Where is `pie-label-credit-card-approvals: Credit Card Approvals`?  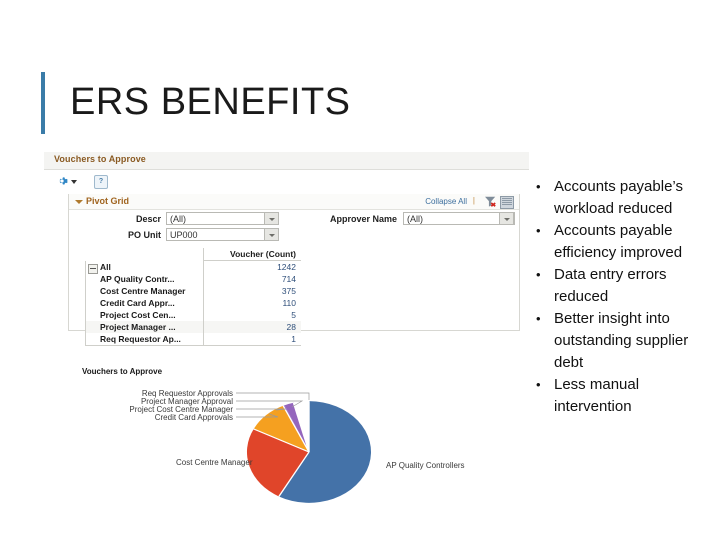 pie-label-credit-card-approvals: Credit Card Approvals is located at coordinates (194, 417).